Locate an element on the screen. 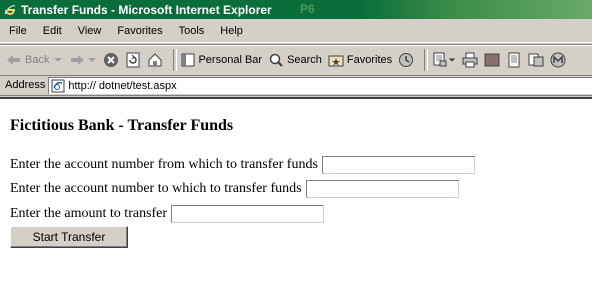 The width and height of the screenshot is (592, 284). titlebar-gradient is located at coordinates (477, 9).